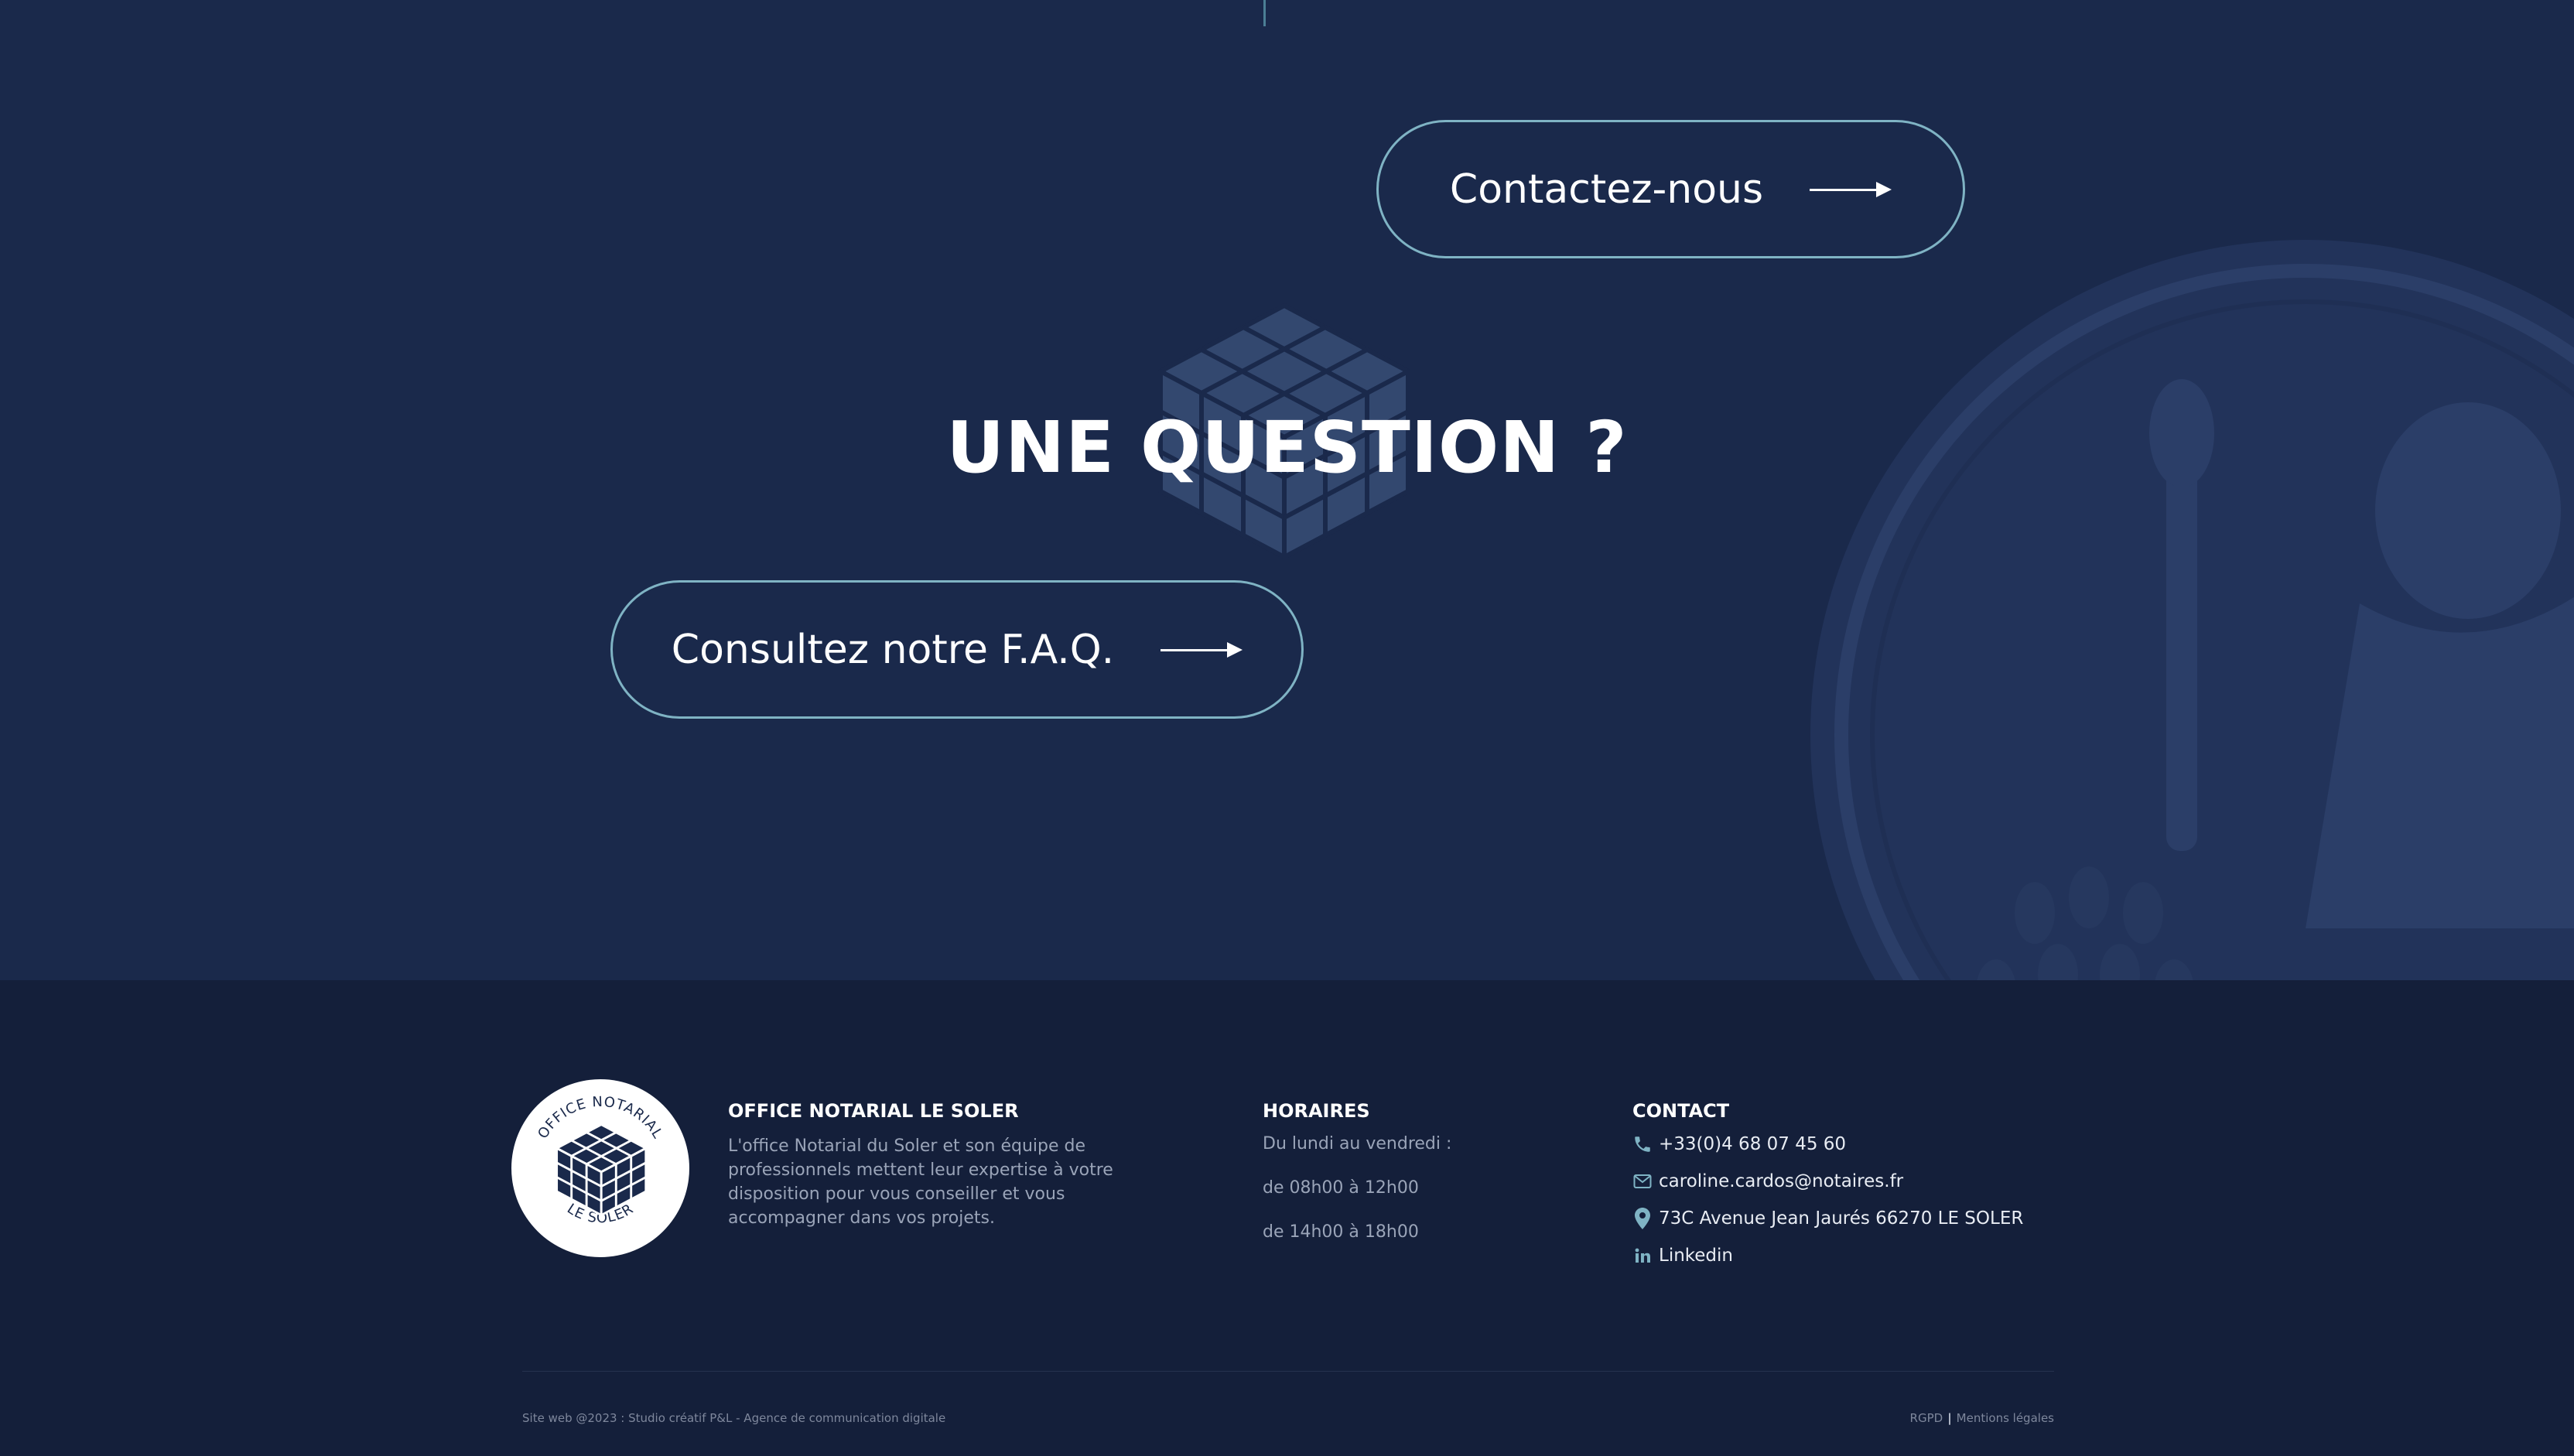 The width and height of the screenshot is (2574, 1456). What do you see at coordinates (1341, 1188) in the screenshot?
I see `hours-morning: de 08h00 à 12h00` at bounding box center [1341, 1188].